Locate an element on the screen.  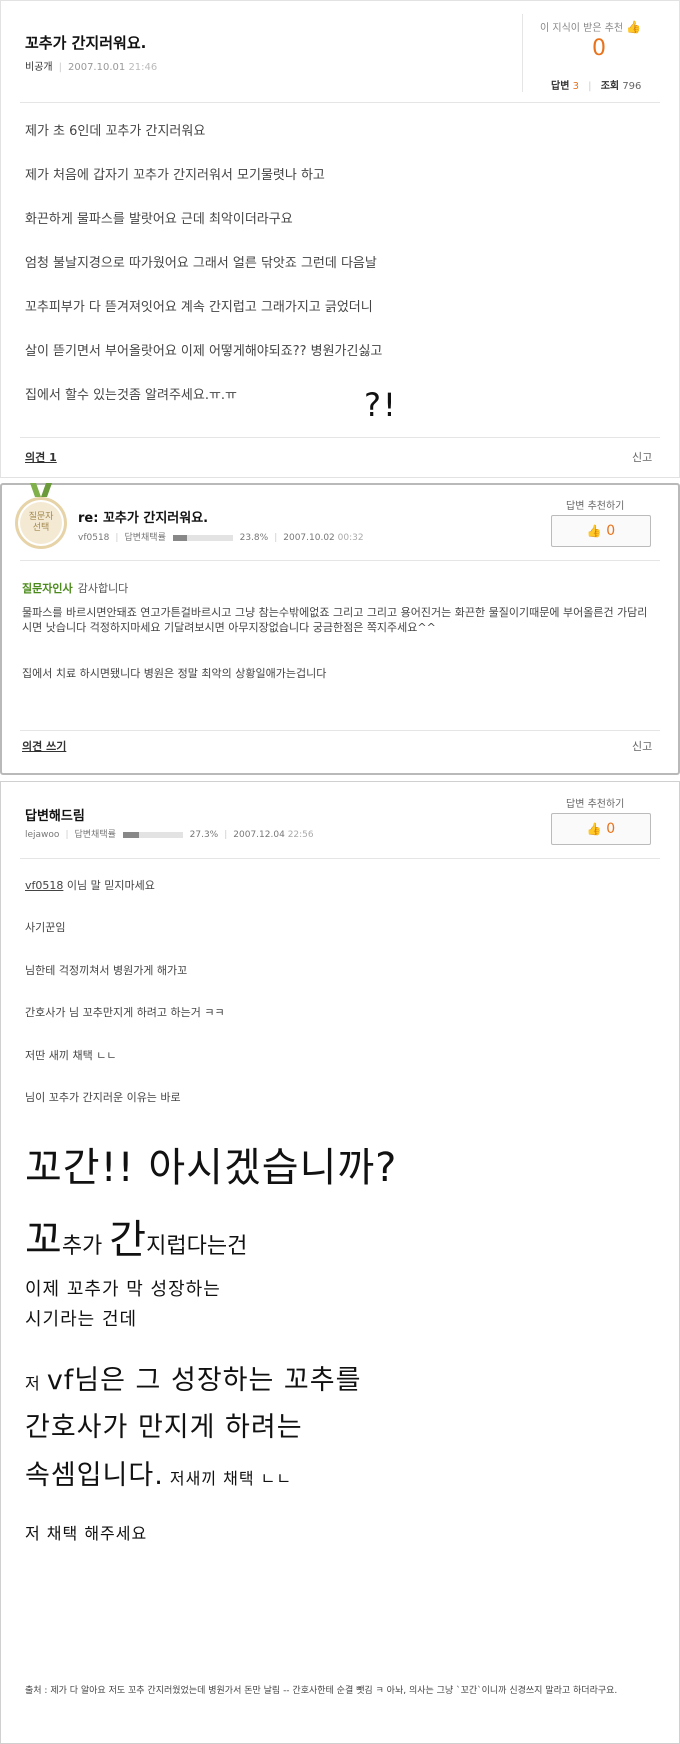
big-text-line: 꼬추가 간지럽다는건 is located at coordinates (136, 1240).